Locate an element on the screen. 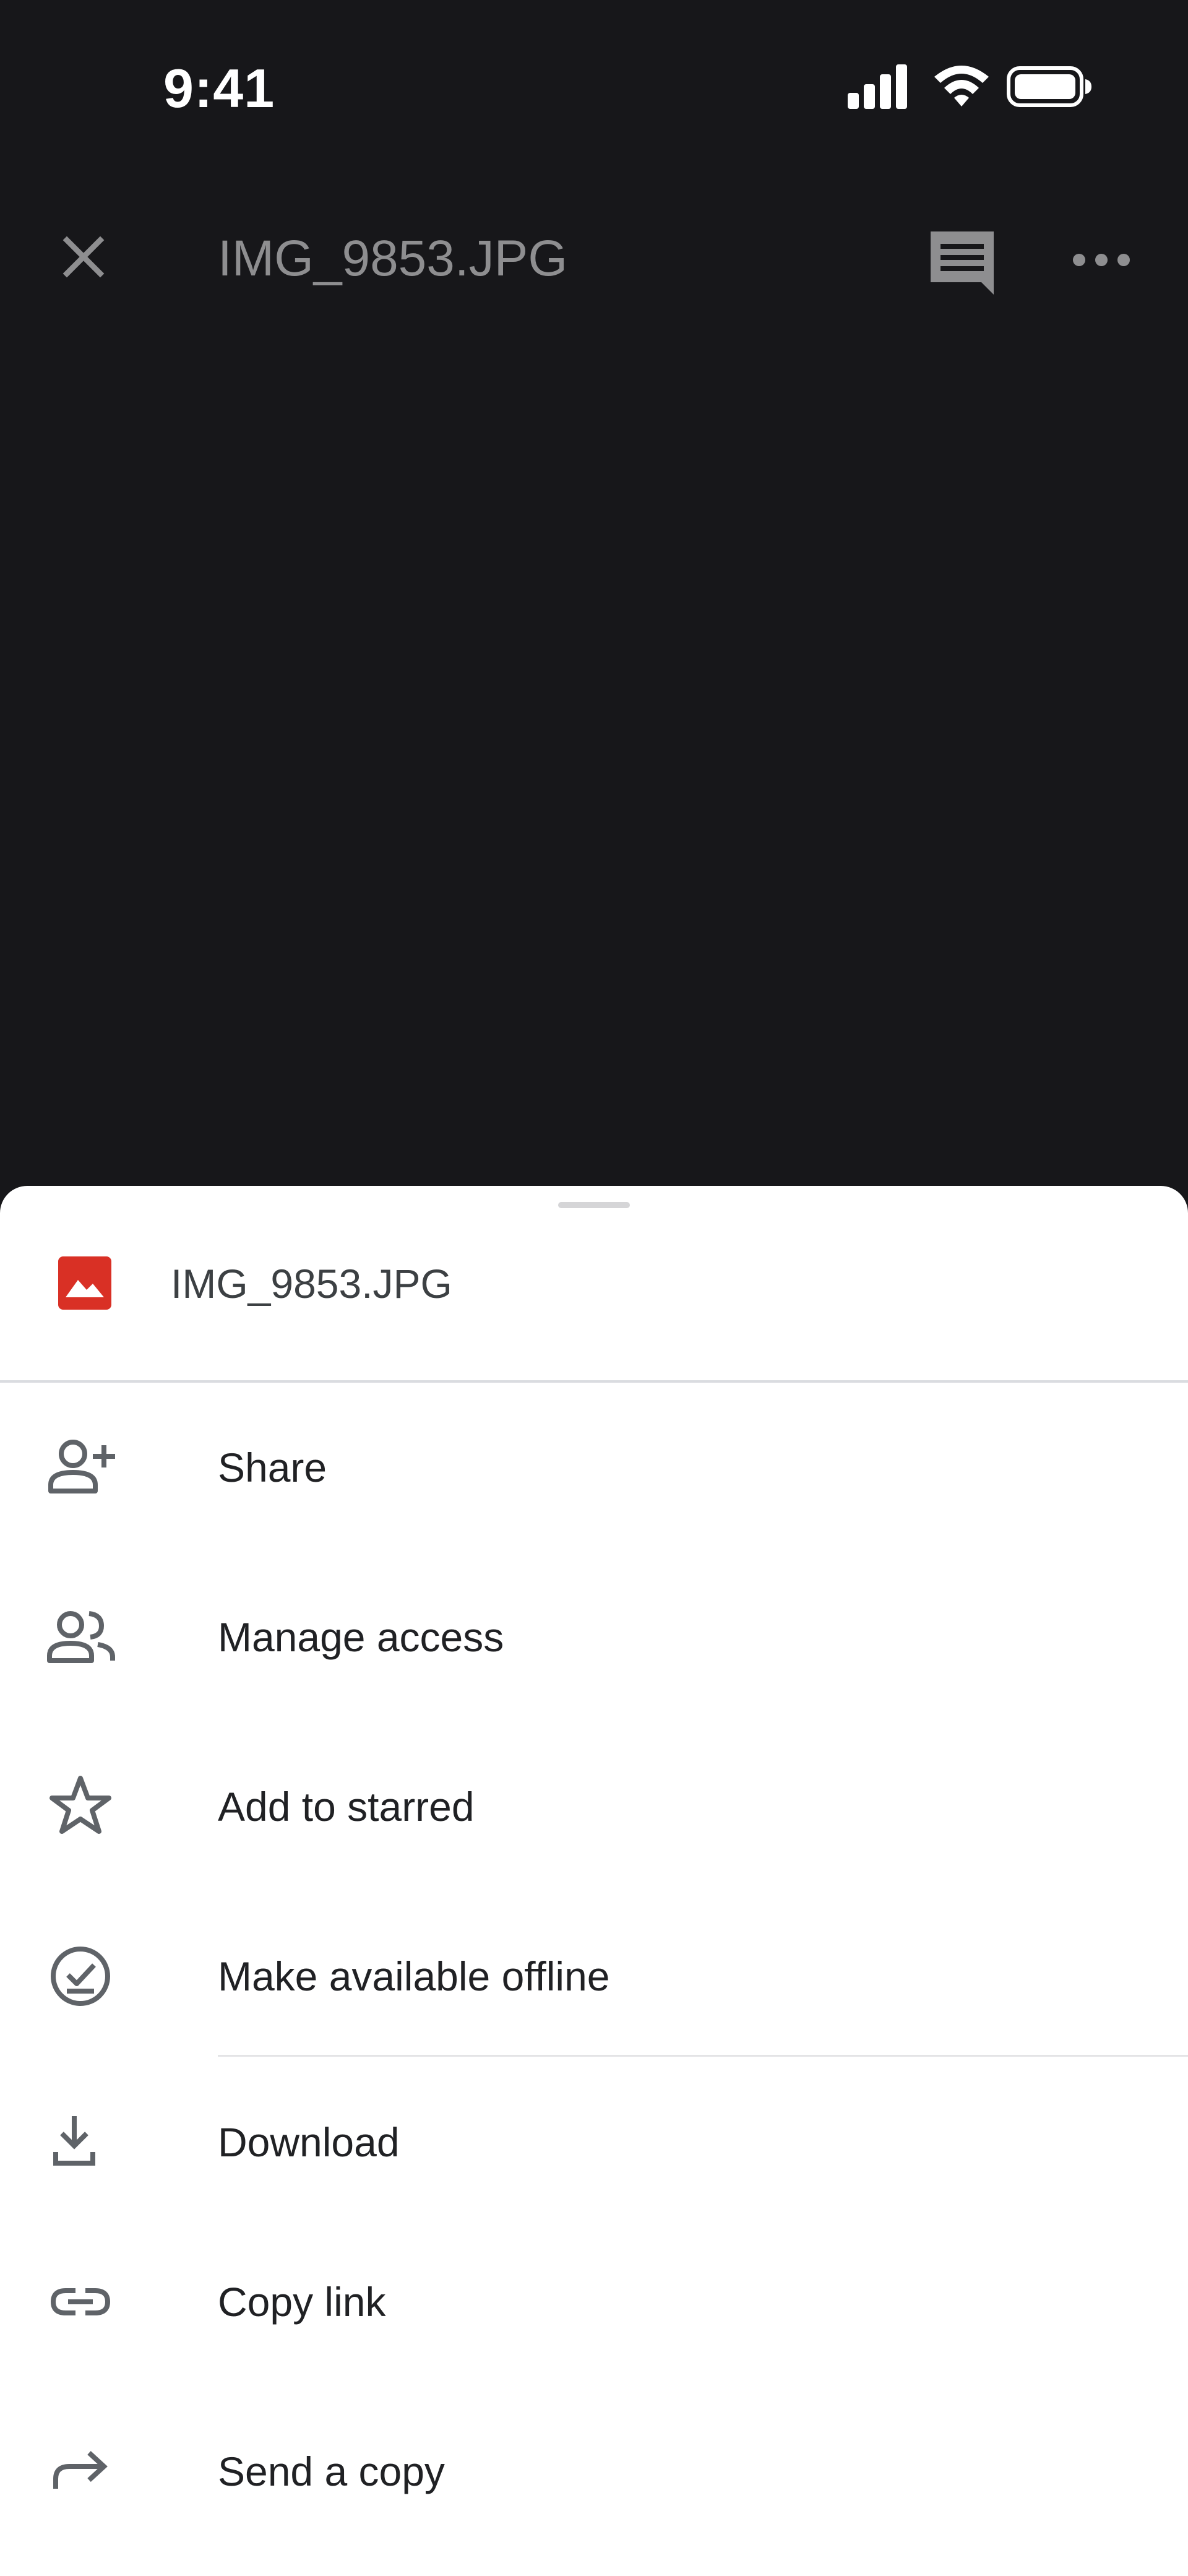 This screenshot has width=1188, height=2576. menu-item-make-available-offline: Make available offline is located at coordinates (594, 1976).